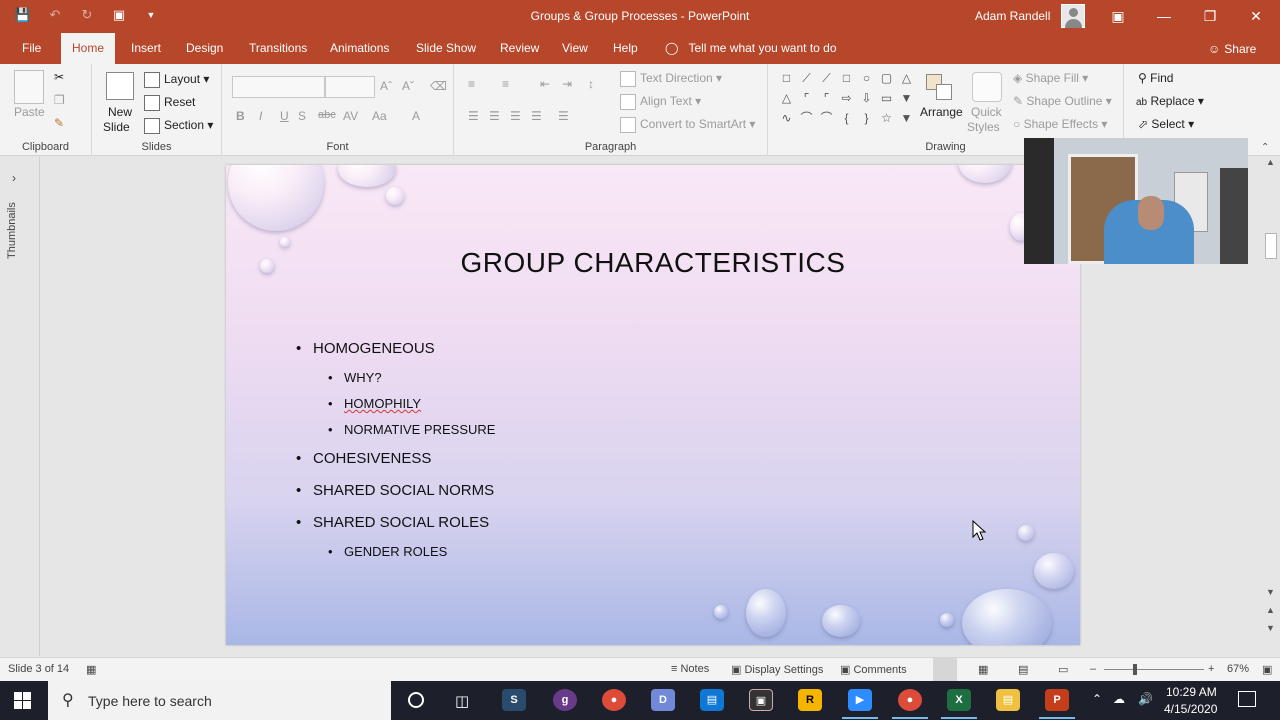 This screenshot has width=1280, height=720. I want to click on text-shadow-icon: S, so click(302, 116).